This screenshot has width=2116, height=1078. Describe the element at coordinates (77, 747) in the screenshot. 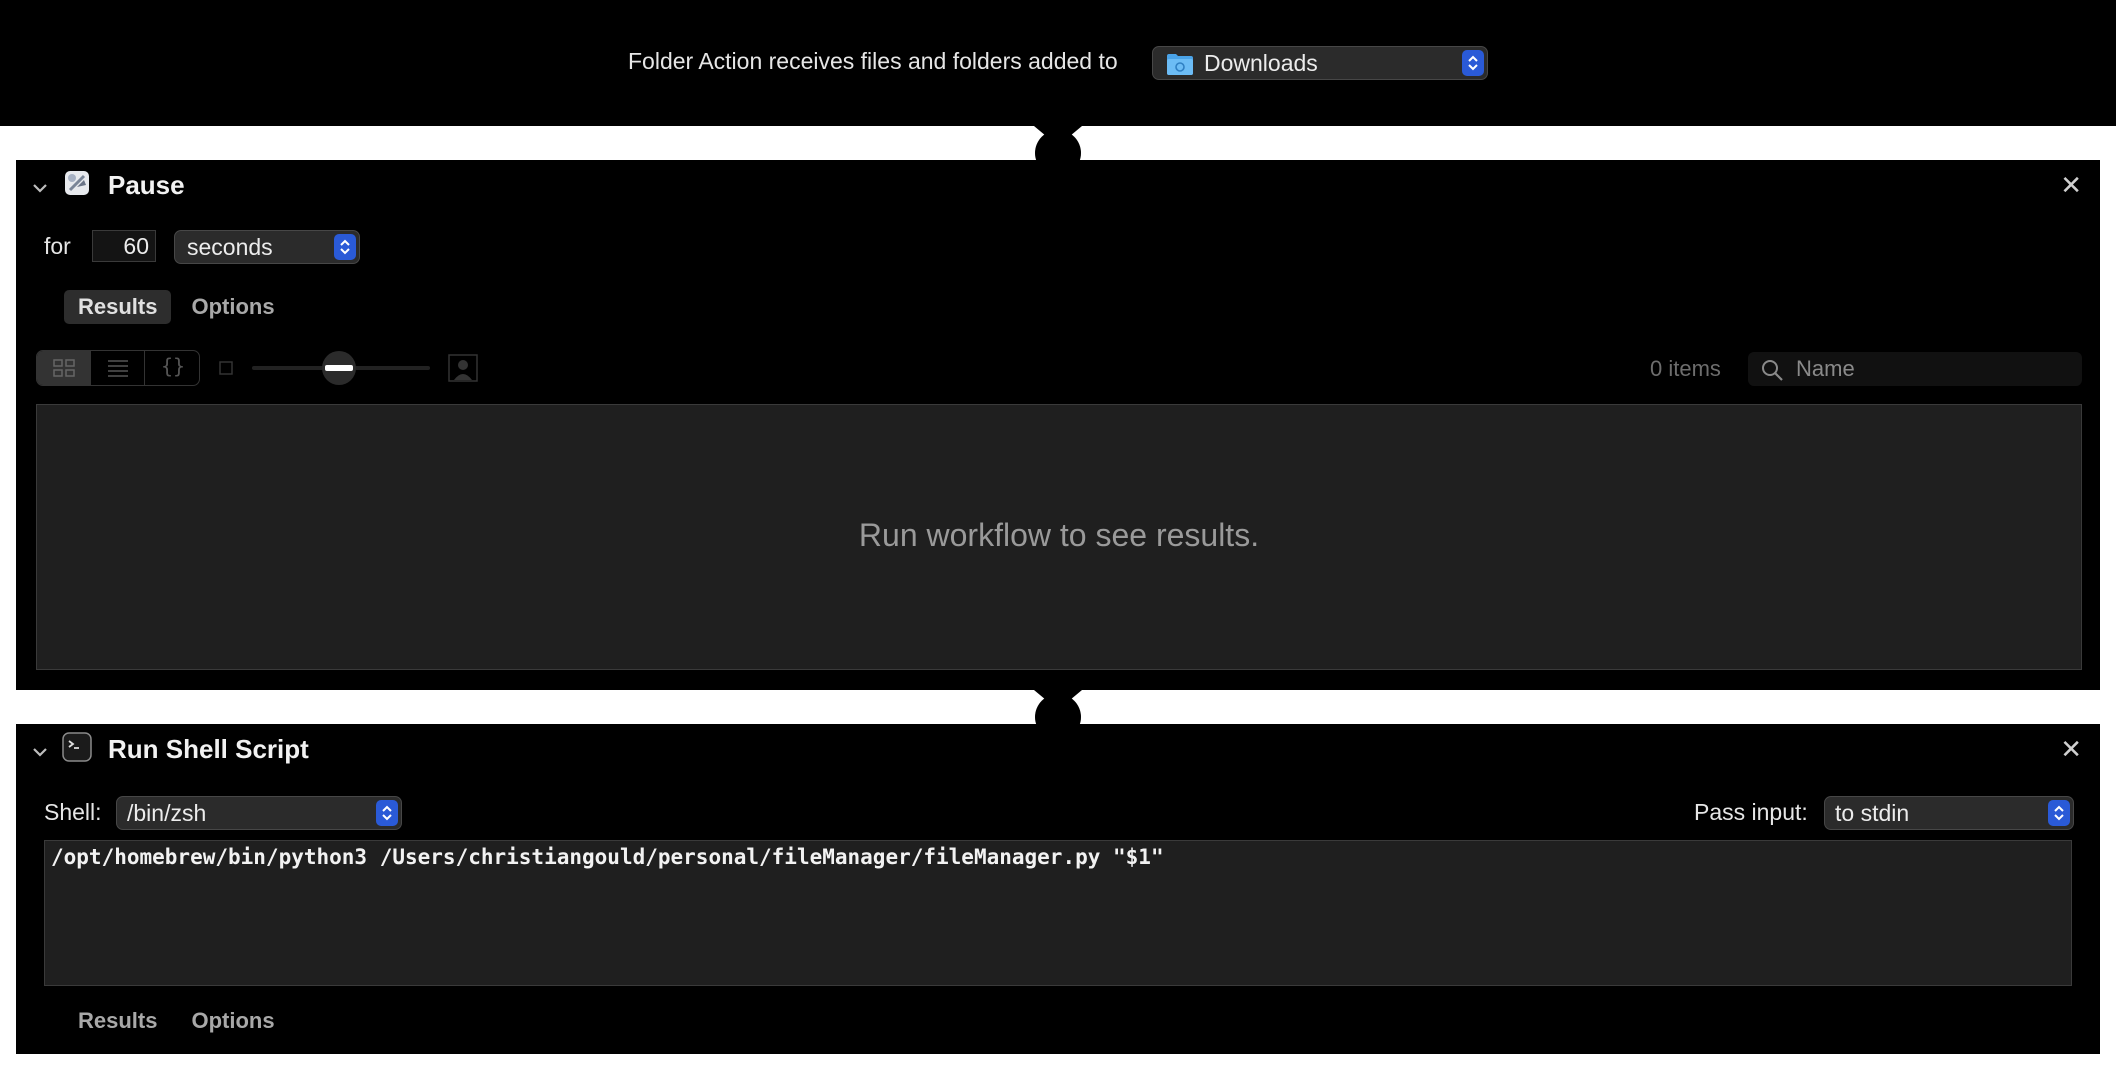

I see `terminal-icon` at that location.